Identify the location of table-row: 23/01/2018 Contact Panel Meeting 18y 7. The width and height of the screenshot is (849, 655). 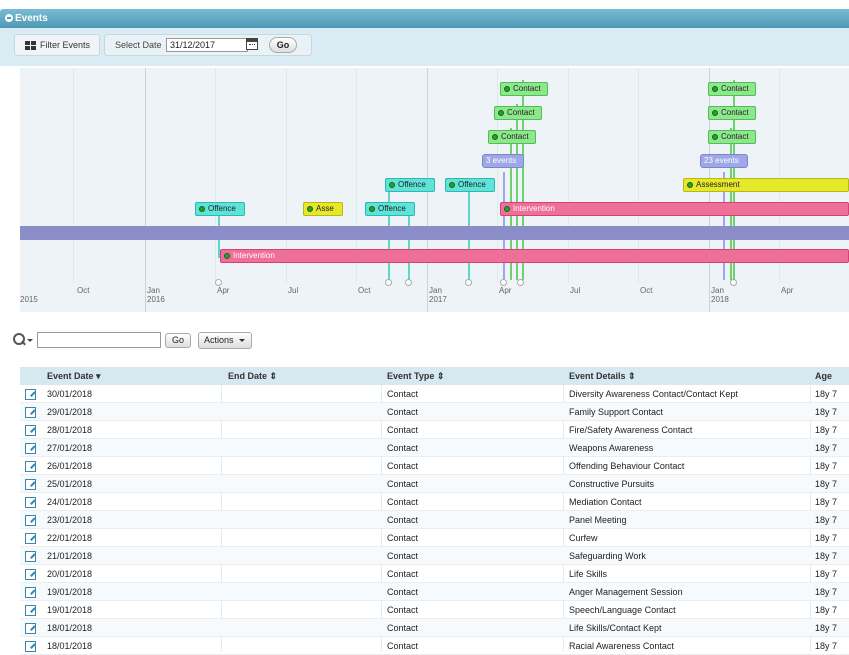
(434, 520).